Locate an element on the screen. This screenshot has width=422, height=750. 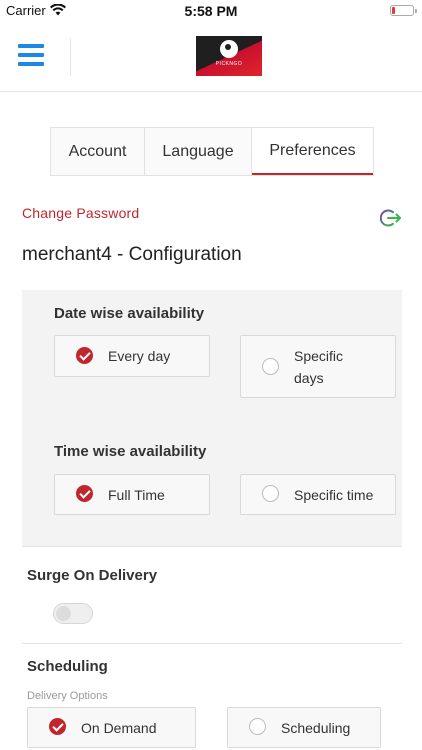
option-every-day: Every day is located at coordinates (132, 356).